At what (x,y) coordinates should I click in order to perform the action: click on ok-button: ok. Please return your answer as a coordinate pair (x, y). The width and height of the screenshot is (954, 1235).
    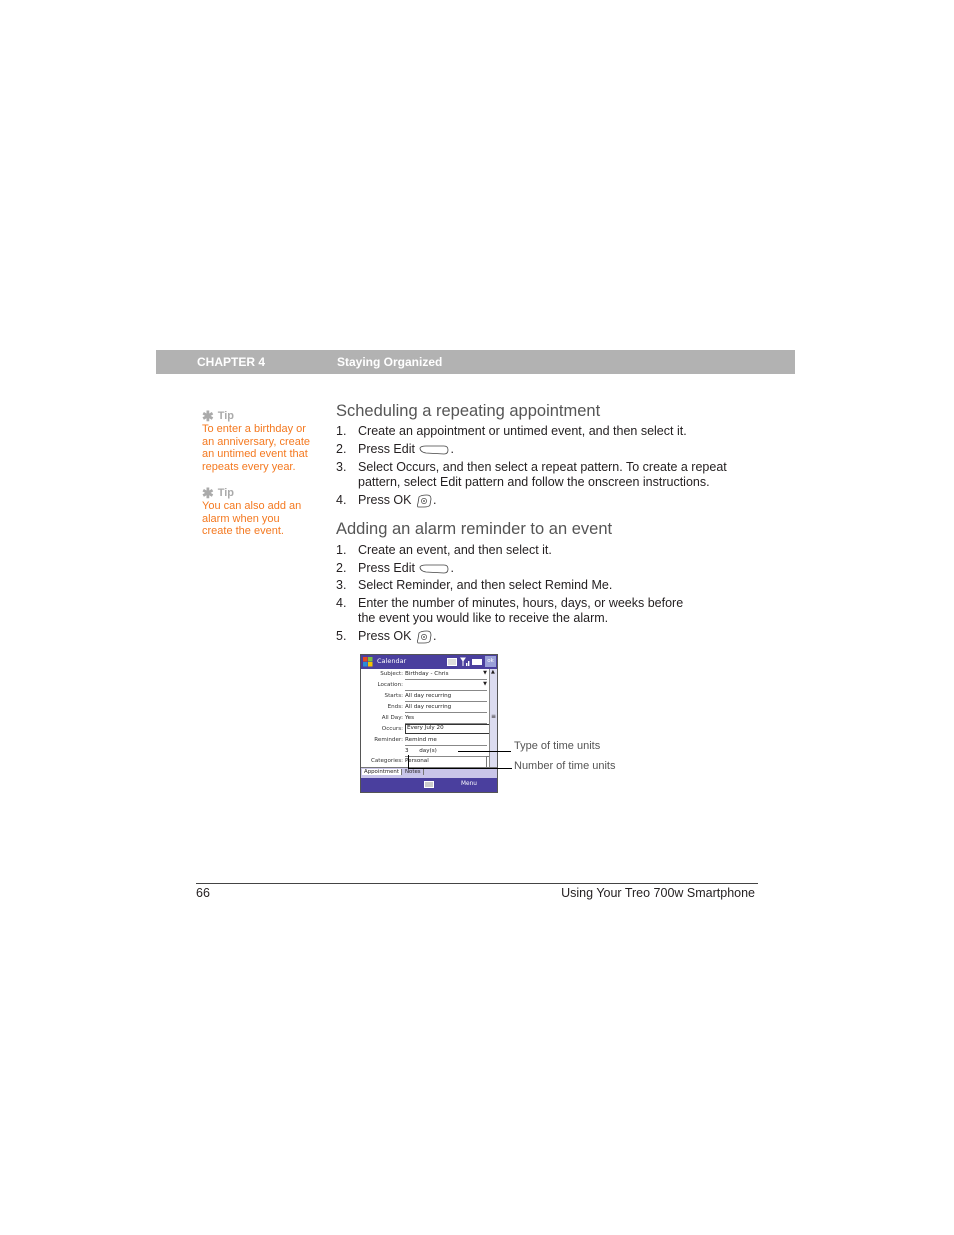
    Looking at the image, I should click on (490, 661).